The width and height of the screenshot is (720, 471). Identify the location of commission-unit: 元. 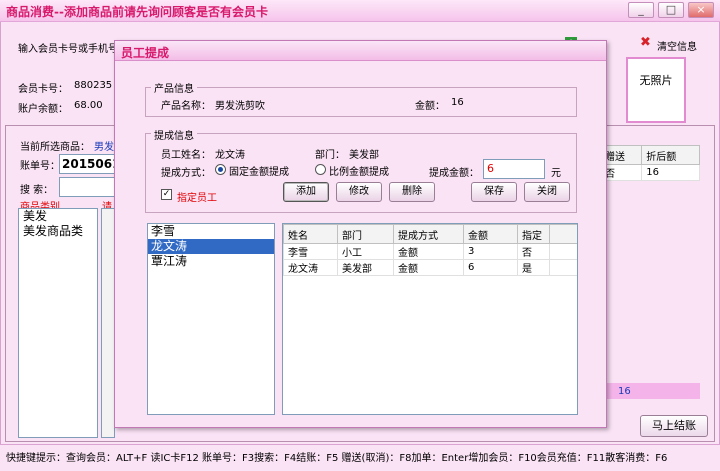
(556, 173).